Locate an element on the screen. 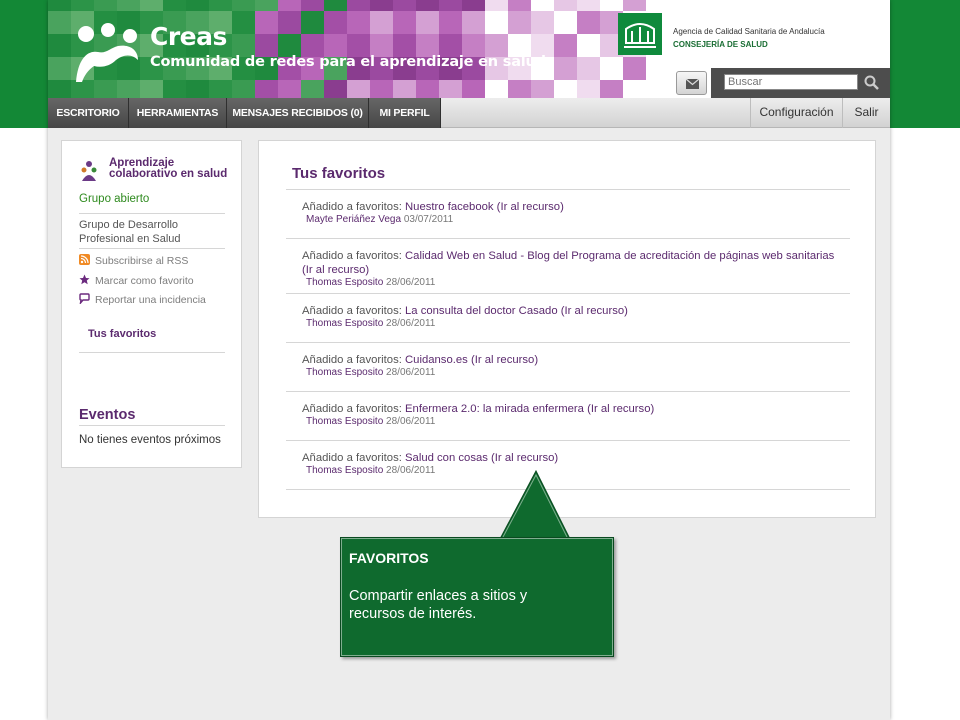 The width and height of the screenshot is (960, 720). tab-herramientas: HERRAMIENTAS is located at coordinates (178, 113).